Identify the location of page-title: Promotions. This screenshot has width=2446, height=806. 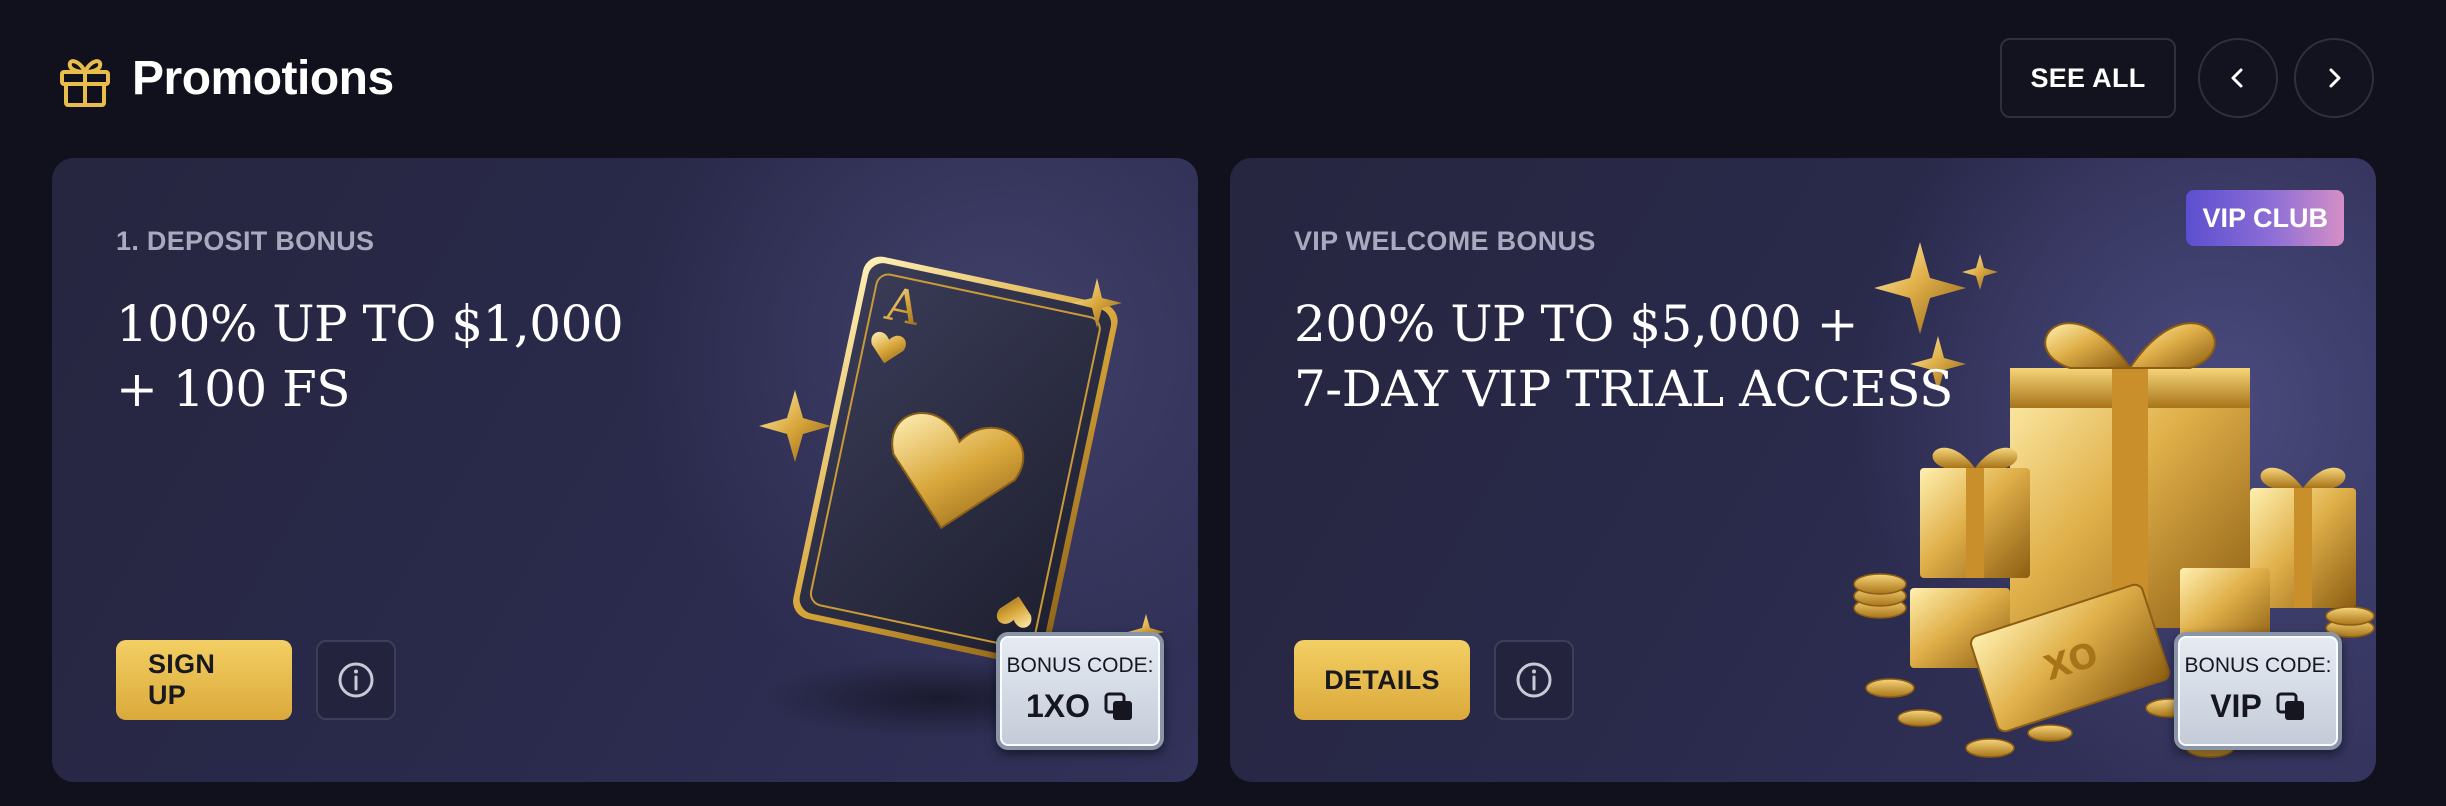
(263, 78).